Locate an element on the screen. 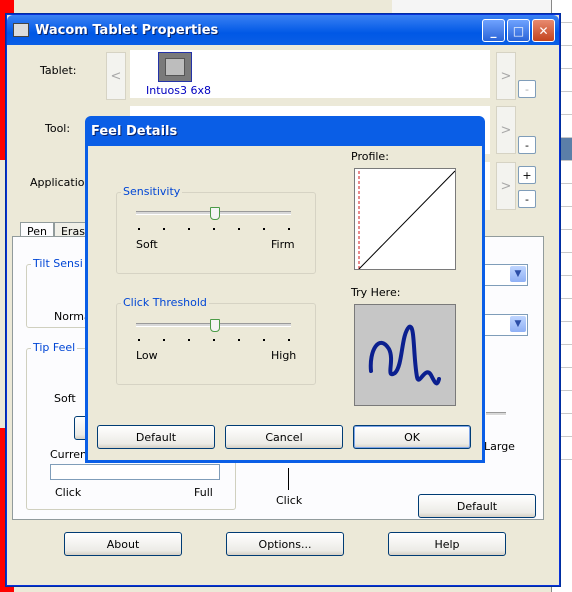  tablet-icon is located at coordinates (175, 67).